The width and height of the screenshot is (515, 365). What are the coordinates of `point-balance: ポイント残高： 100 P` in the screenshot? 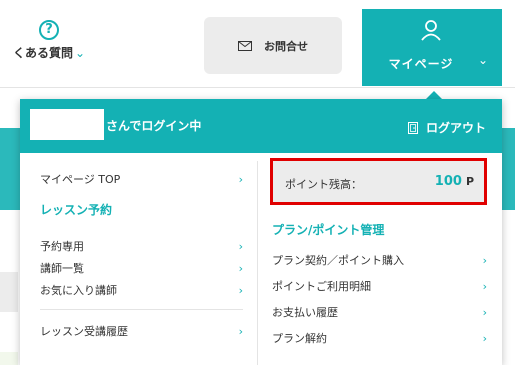 It's located at (378, 181).